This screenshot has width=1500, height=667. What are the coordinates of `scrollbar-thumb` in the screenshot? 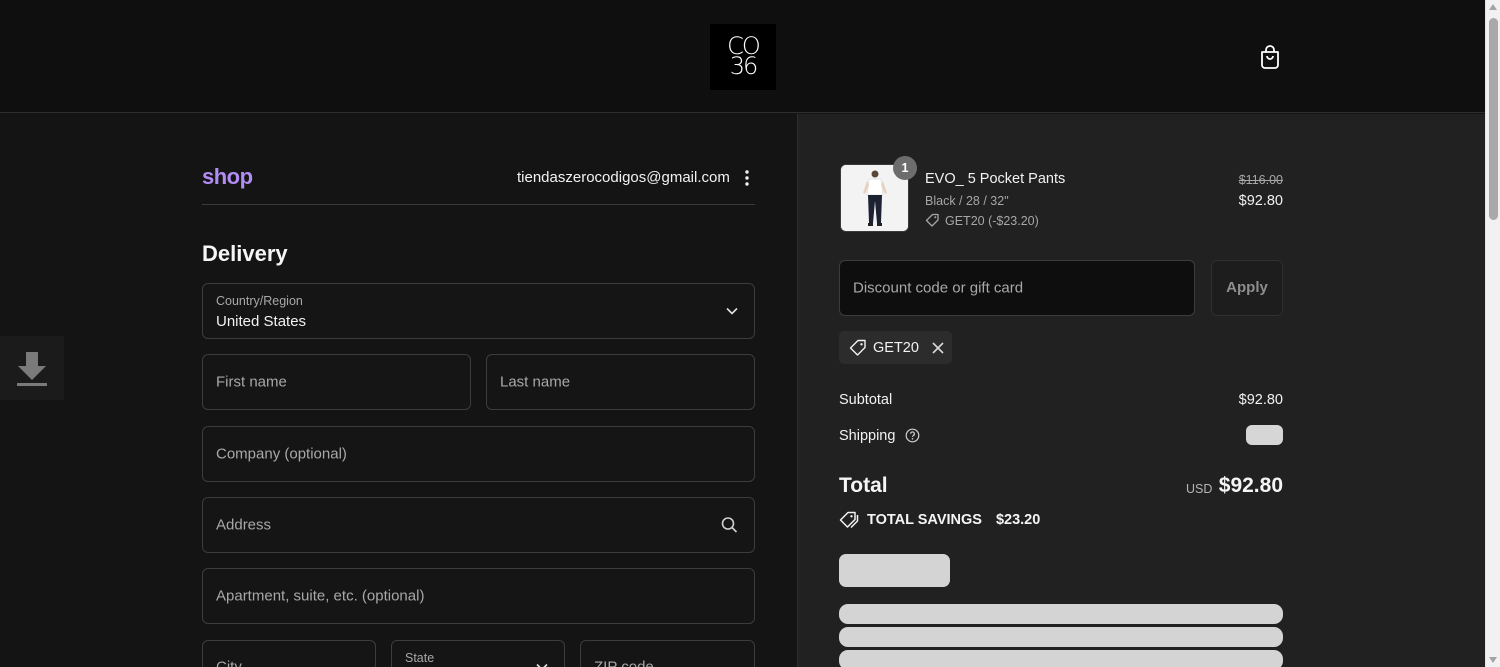 It's located at (1493, 119).